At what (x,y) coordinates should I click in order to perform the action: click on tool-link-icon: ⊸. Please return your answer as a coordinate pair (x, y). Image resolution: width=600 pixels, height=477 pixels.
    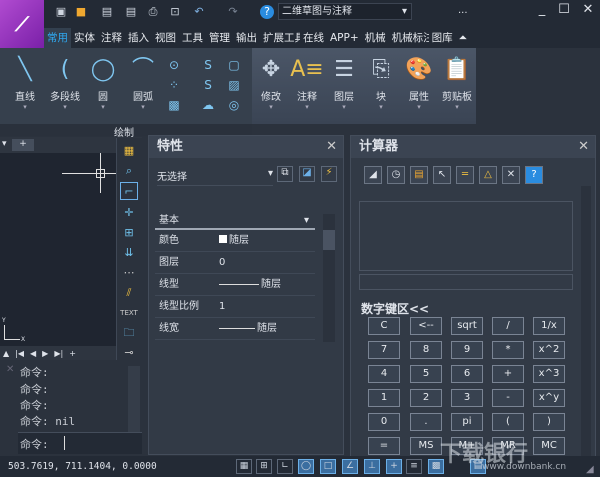
    Looking at the image, I should click on (129, 353).